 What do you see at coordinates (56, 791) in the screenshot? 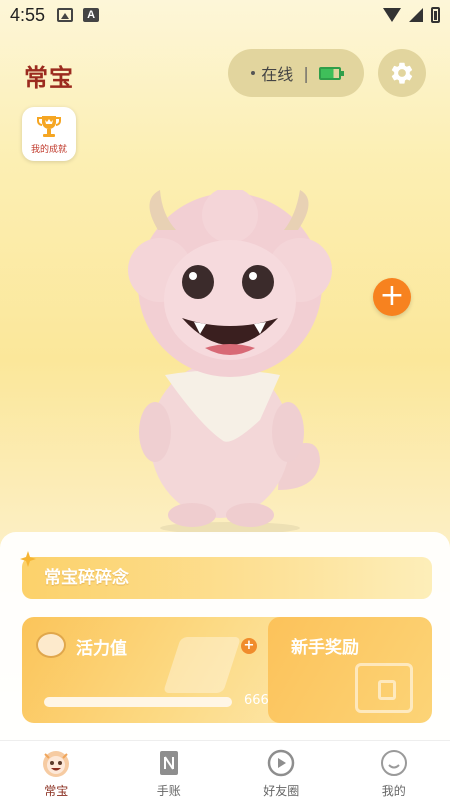
I see `nav-label: 常宝` at bounding box center [56, 791].